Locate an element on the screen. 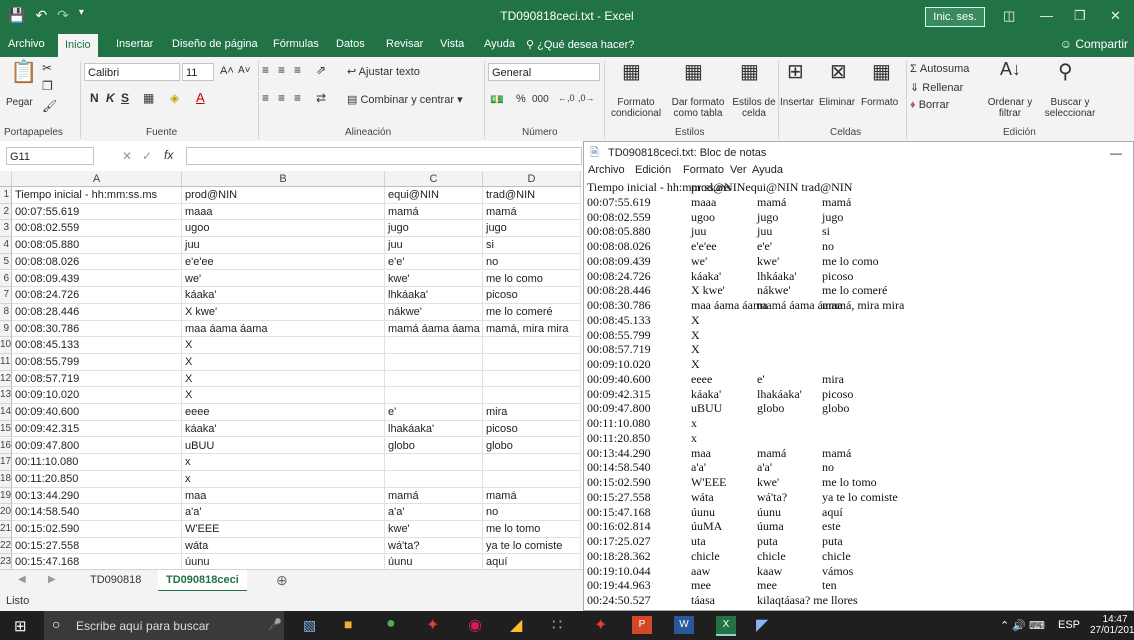 The image size is (1134, 640). table-cell: e'e' is located at coordinates (434, 262).